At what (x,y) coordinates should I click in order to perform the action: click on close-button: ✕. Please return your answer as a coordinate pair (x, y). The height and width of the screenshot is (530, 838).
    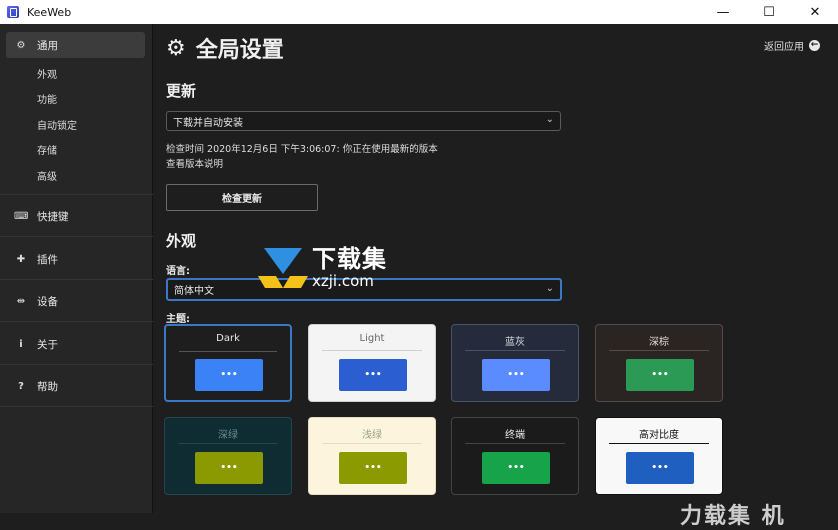
    Looking at the image, I should click on (815, 12).